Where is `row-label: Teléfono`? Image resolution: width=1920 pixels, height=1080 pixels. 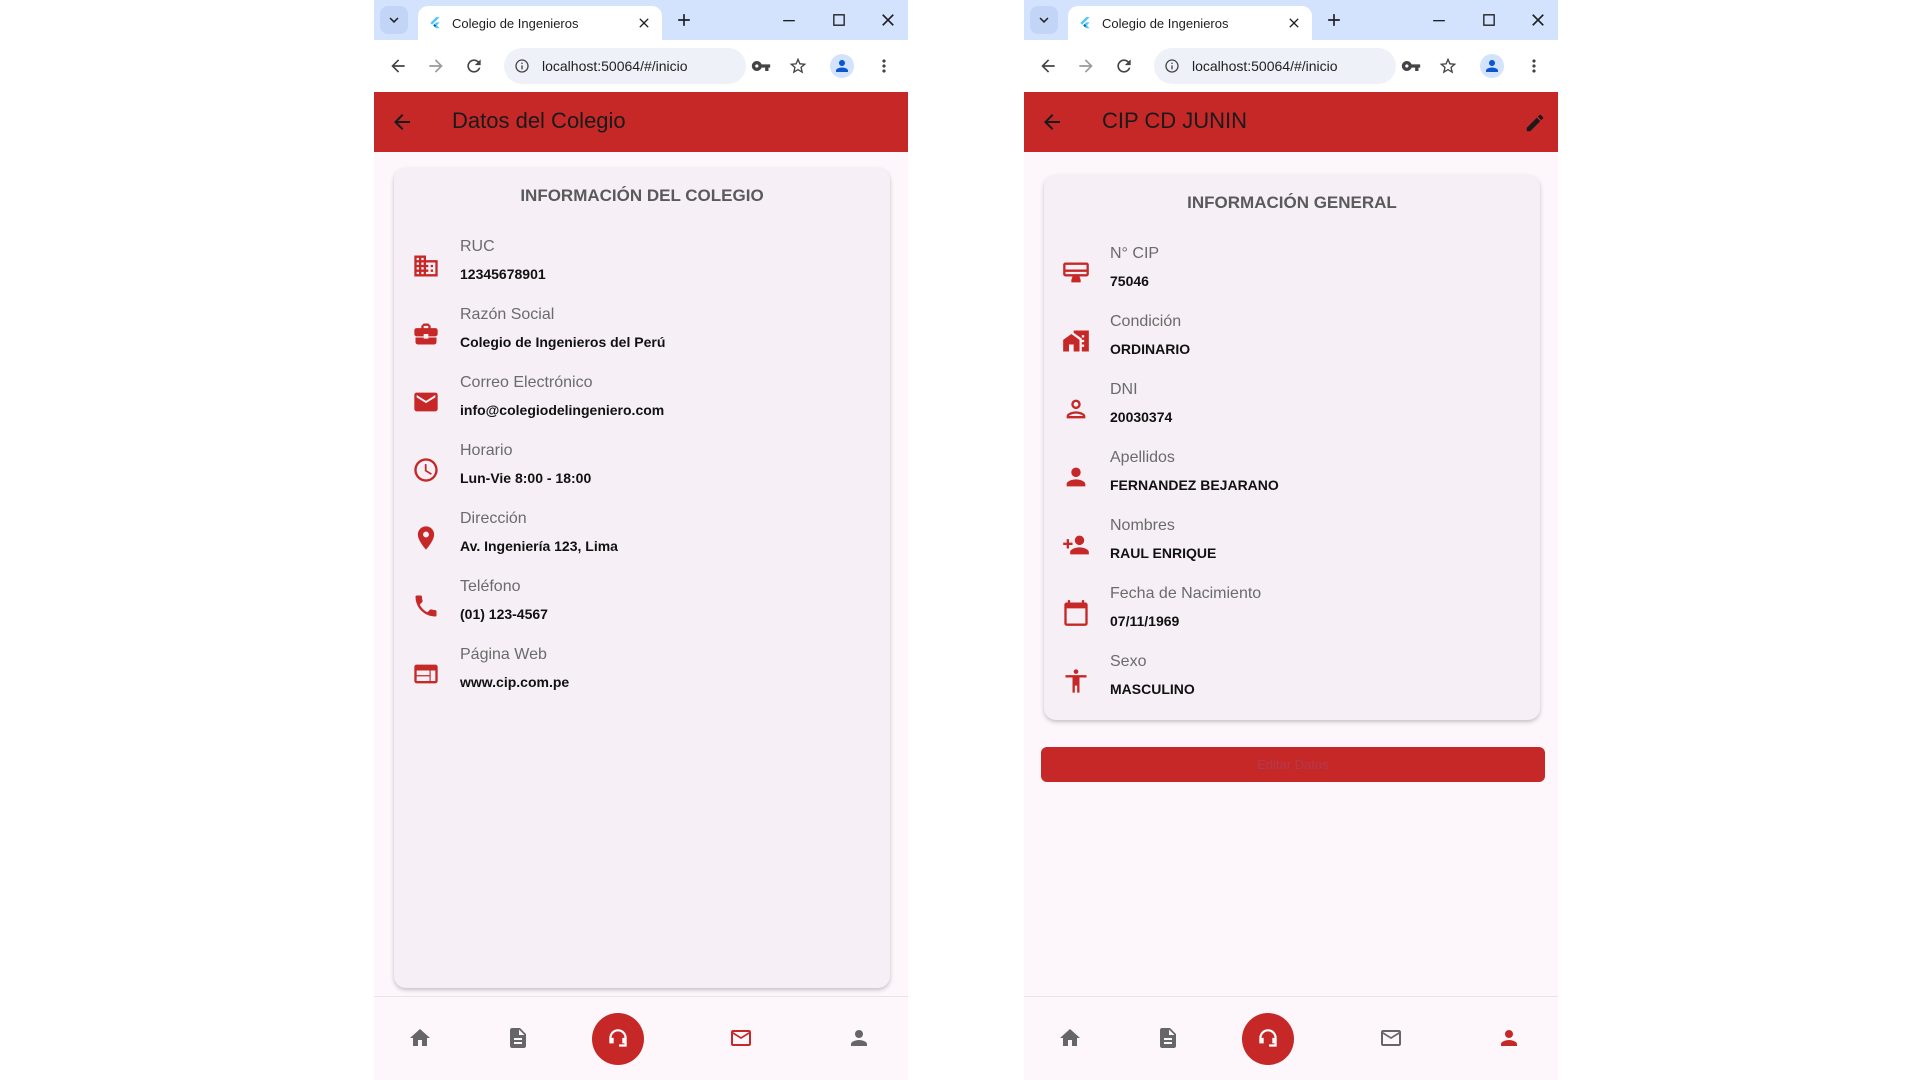 row-label: Teléfono is located at coordinates (490, 586).